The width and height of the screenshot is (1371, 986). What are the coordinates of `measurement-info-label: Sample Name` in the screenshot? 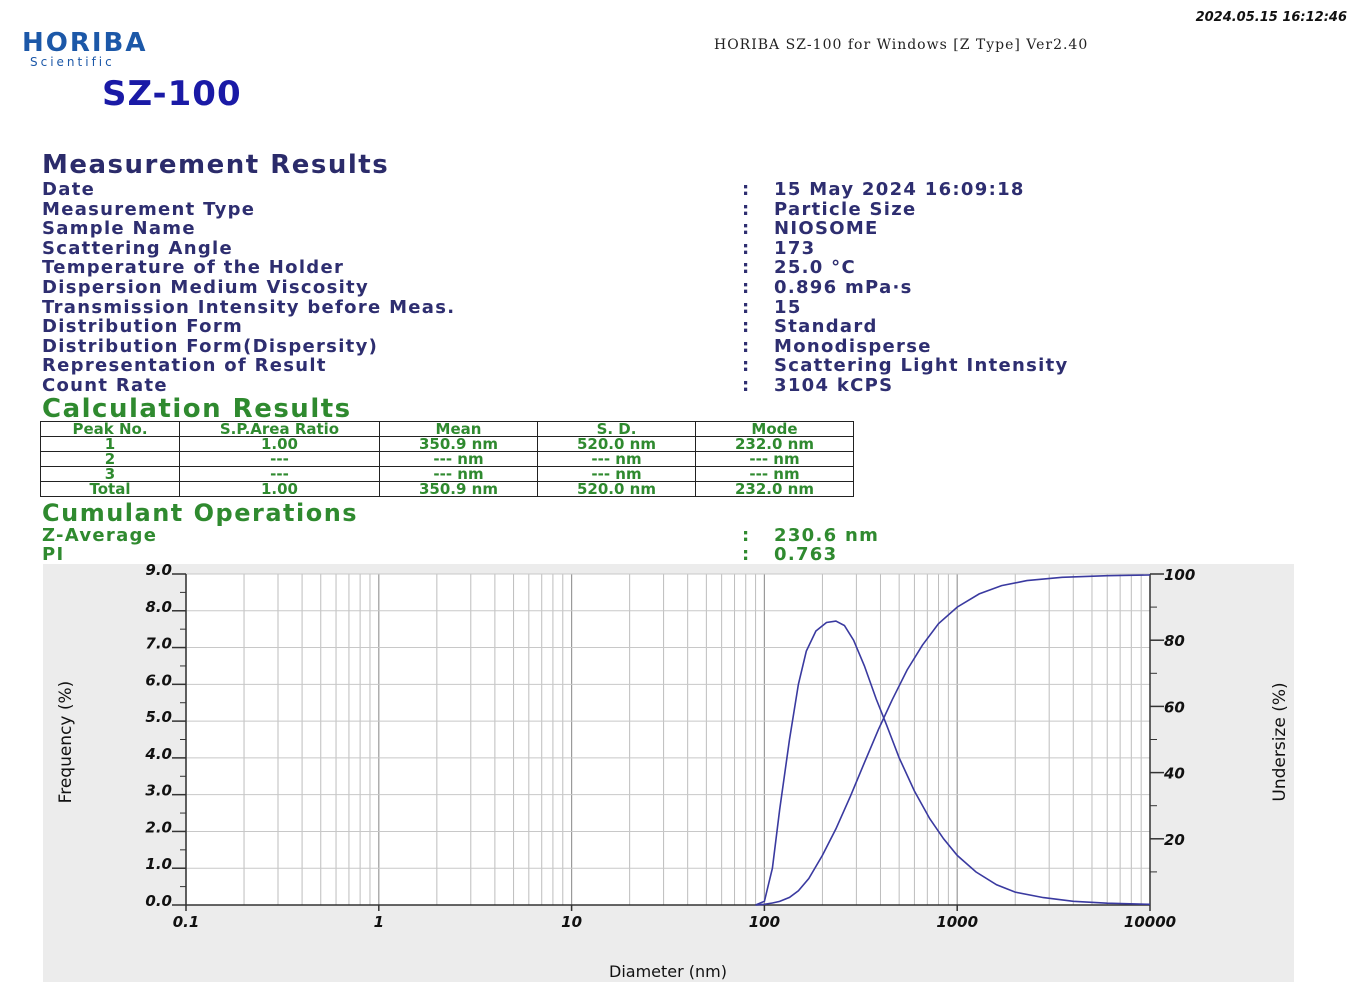 It's located at (119, 228).